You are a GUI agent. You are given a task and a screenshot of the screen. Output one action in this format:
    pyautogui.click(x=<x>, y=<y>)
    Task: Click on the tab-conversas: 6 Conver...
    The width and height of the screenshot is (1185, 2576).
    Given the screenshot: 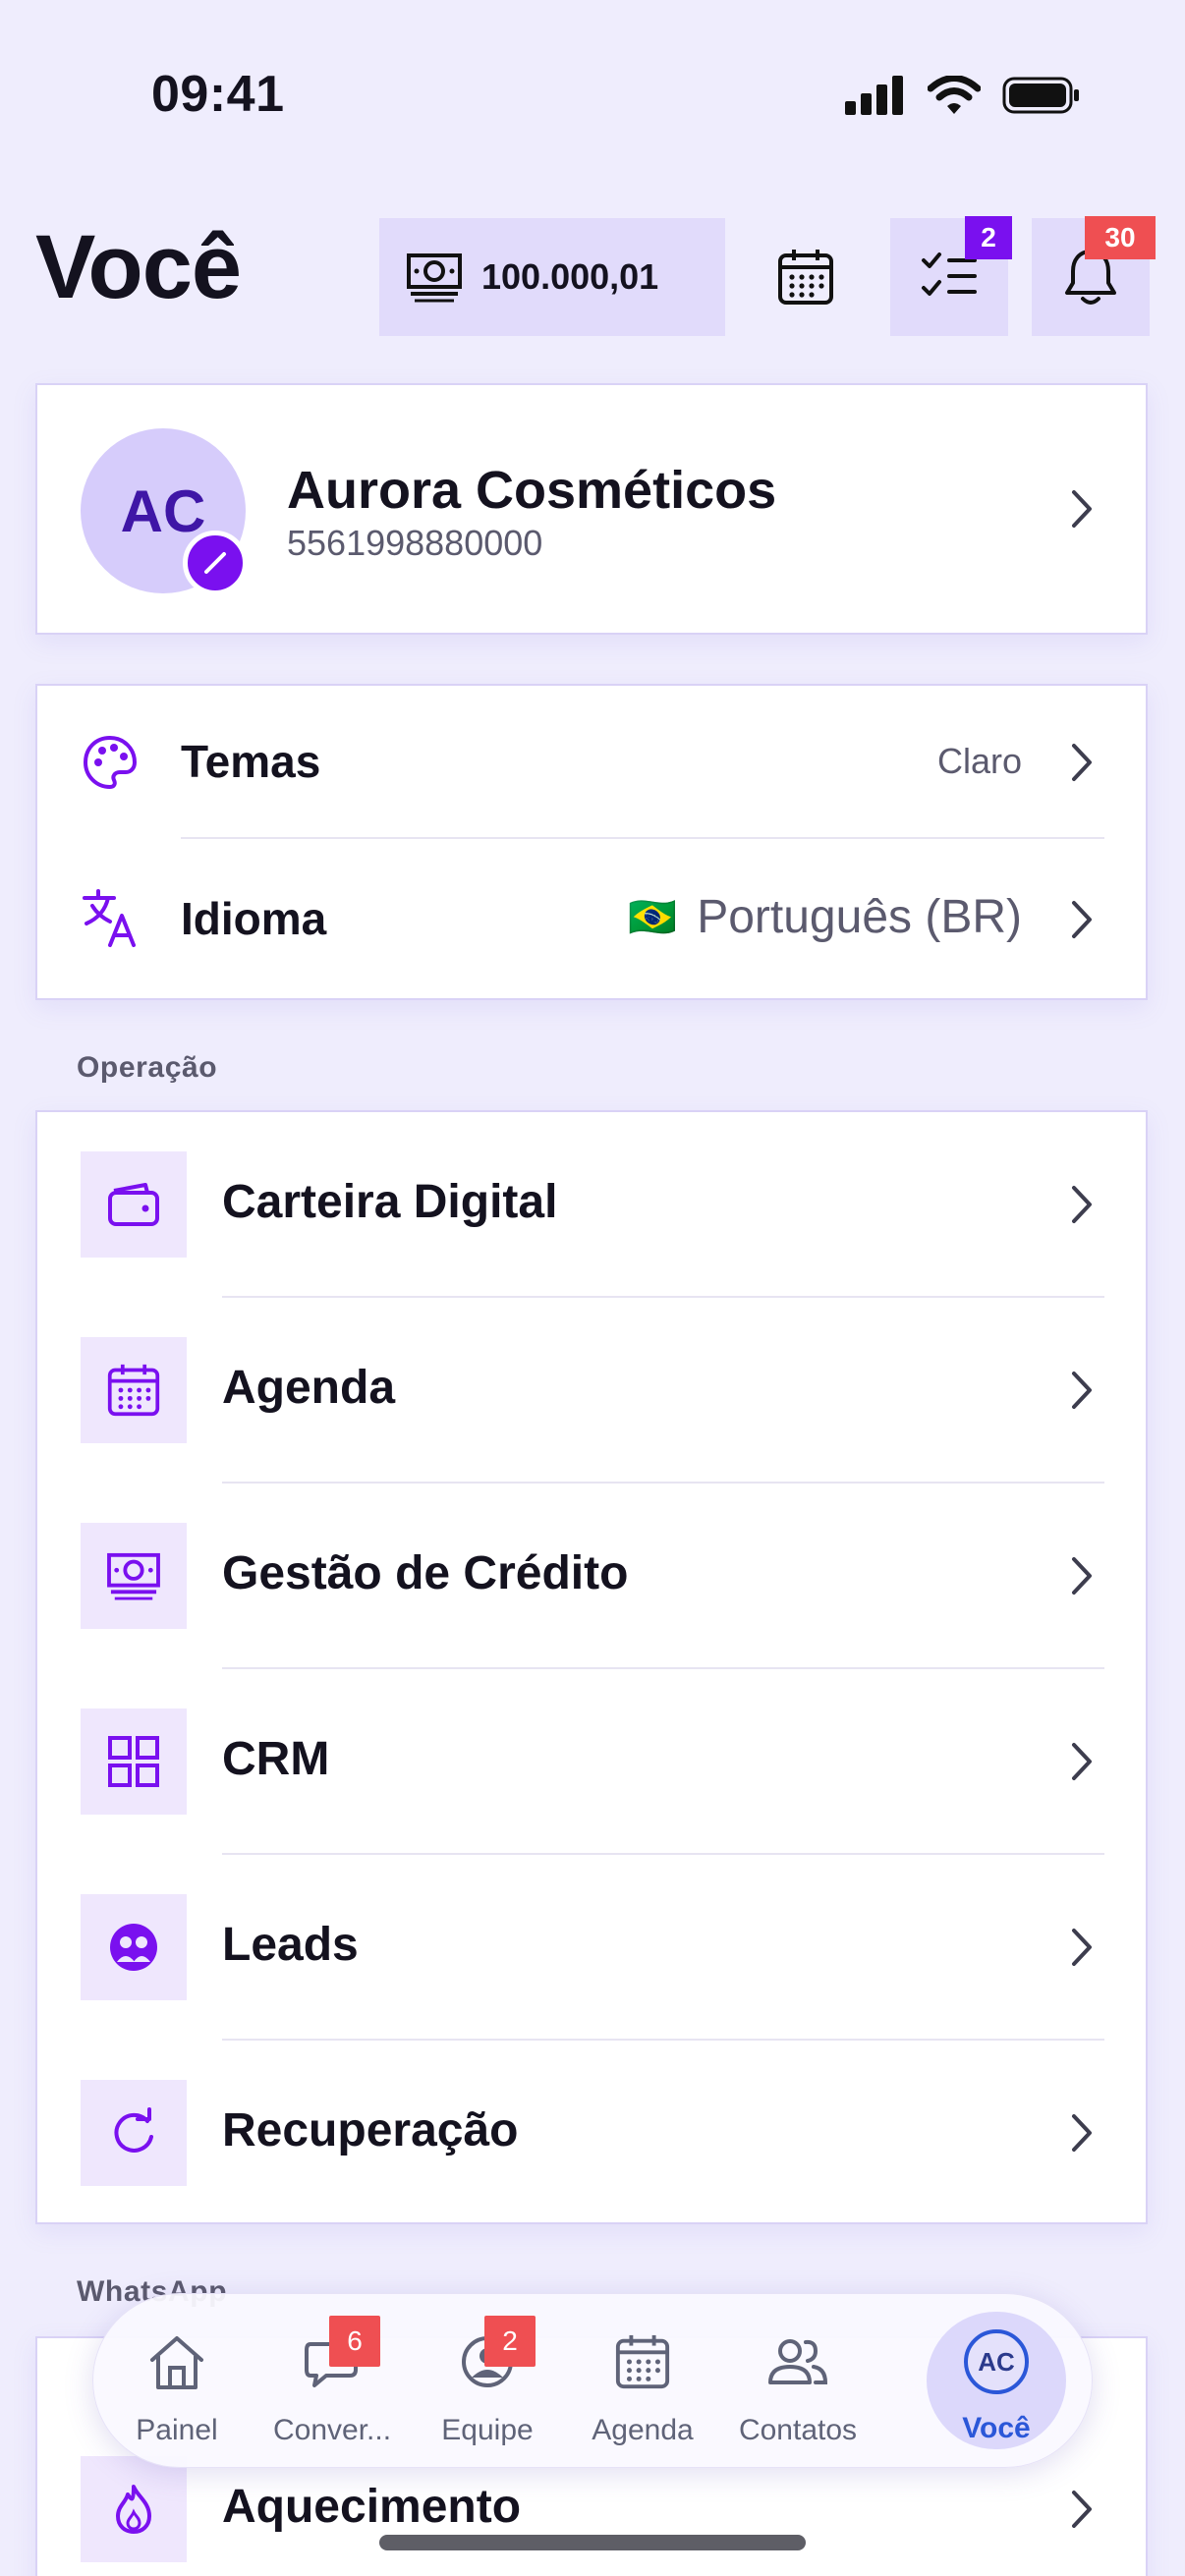 What is the action you would take?
    pyautogui.click(x=332, y=2381)
    